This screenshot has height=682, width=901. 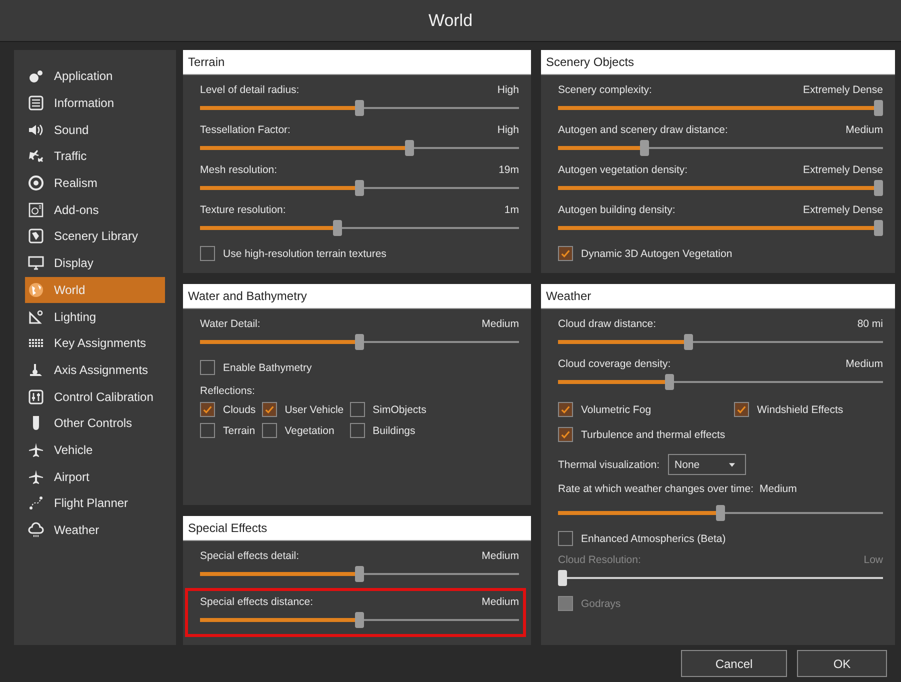 What do you see at coordinates (245, 130) in the screenshot?
I see `slider-label: Tessellation Factor:` at bounding box center [245, 130].